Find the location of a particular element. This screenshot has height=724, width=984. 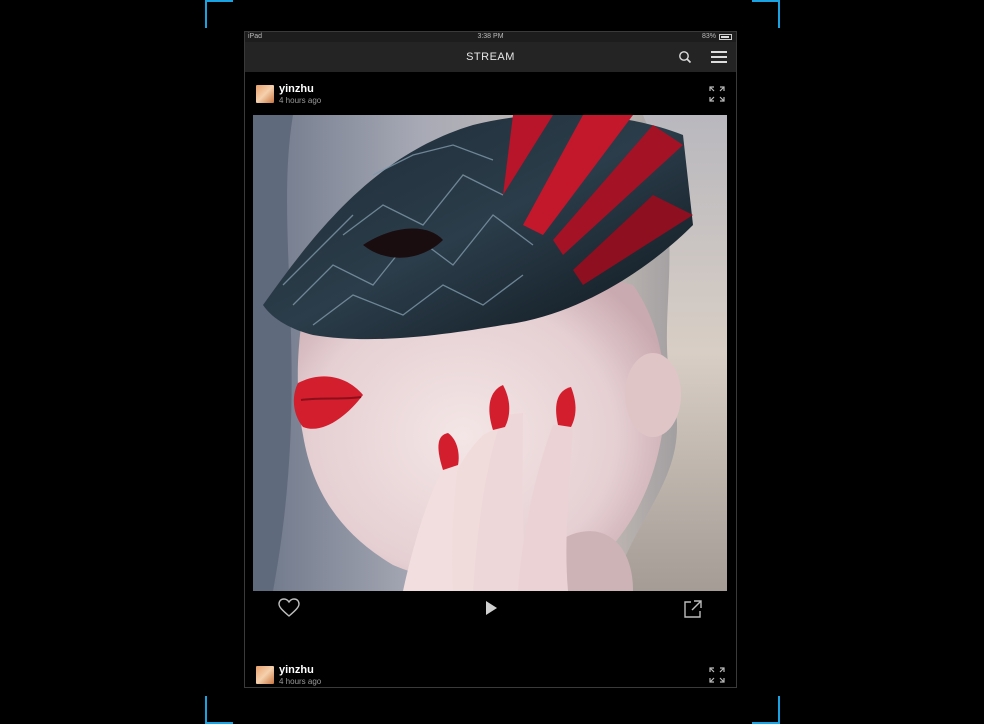

play-icon is located at coordinates (491, 608).